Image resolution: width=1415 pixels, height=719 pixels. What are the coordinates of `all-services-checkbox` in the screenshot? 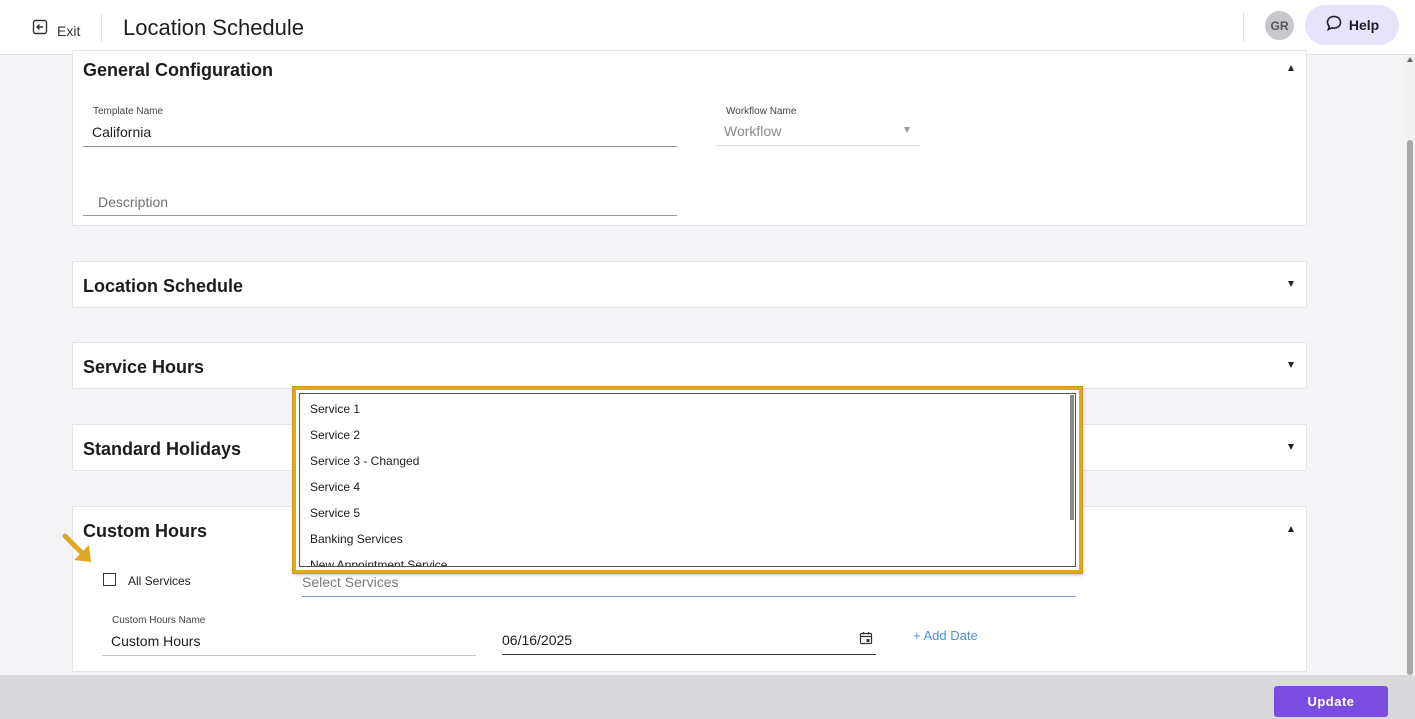 It's located at (109, 579).